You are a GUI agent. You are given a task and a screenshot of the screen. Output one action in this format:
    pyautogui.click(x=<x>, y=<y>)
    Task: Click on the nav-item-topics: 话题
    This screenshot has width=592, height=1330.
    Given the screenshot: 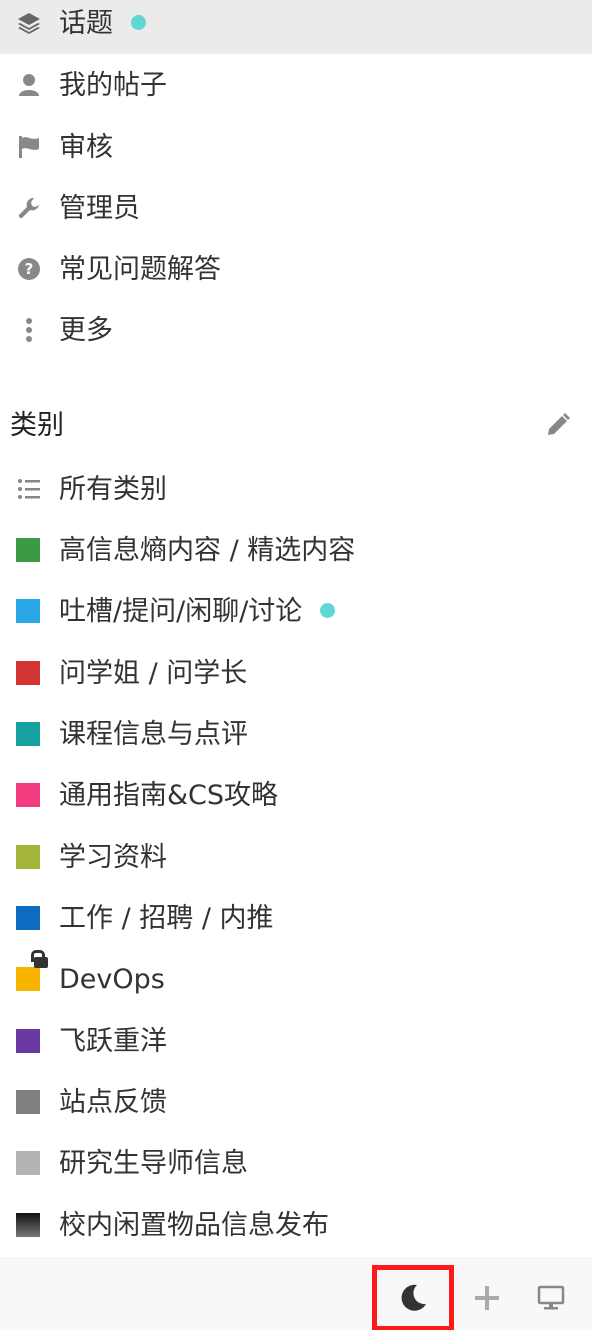 What is the action you would take?
    pyautogui.click(x=296, y=27)
    